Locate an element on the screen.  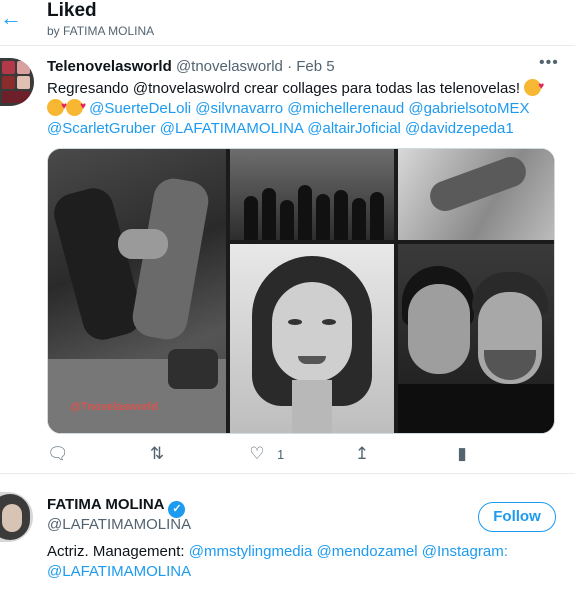
mention-link: @silvnavarro is located at coordinates (239, 108).